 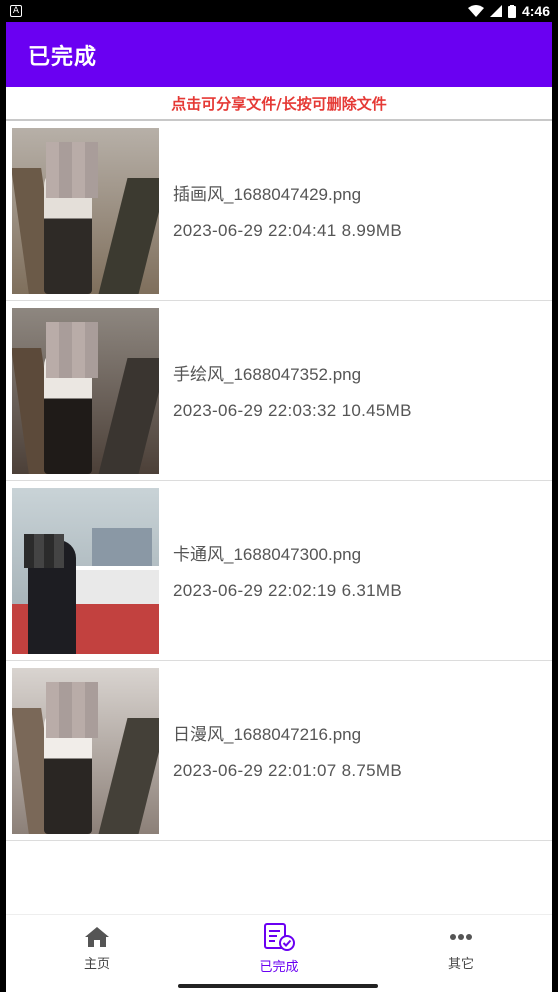 I want to click on file-name: 插画风_1688047429.png, so click(x=267, y=194).